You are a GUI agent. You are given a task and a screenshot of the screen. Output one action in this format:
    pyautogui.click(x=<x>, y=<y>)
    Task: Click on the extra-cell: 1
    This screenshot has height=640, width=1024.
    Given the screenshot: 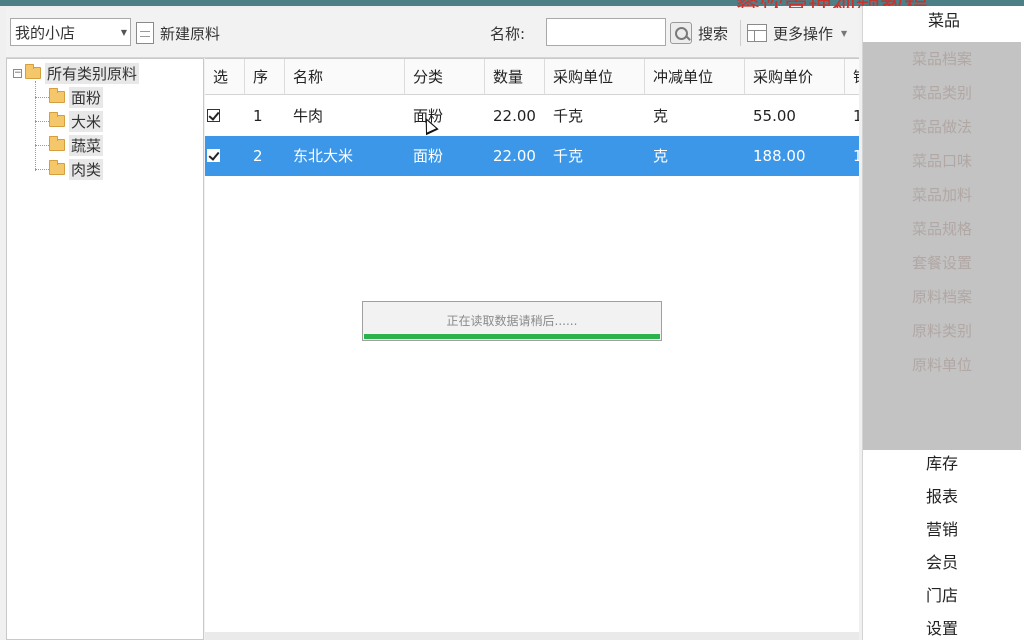 What is the action you would take?
    pyautogui.click(x=852, y=156)
    